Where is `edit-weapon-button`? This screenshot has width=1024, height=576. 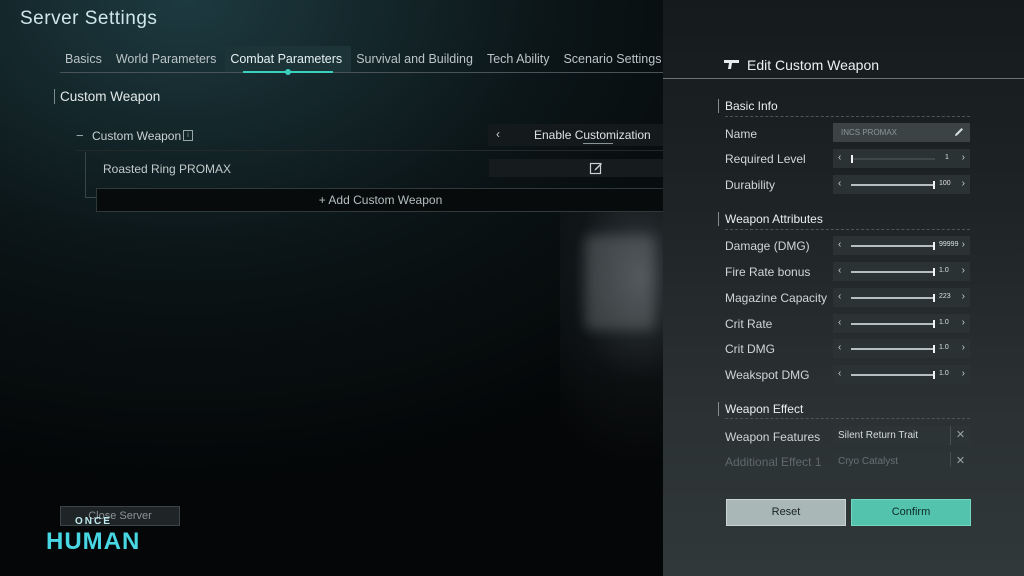
edit-weapon-button is located at coordinates (576, 168).